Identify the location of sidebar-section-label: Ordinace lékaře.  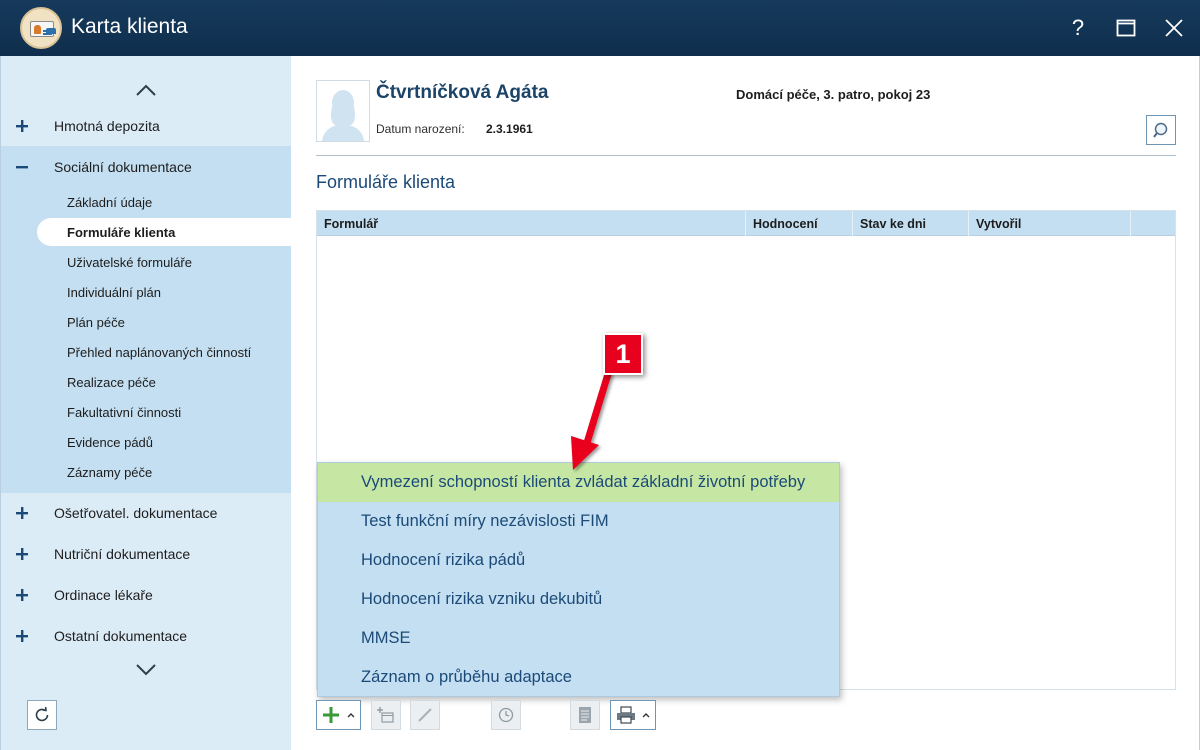
(103, 595).